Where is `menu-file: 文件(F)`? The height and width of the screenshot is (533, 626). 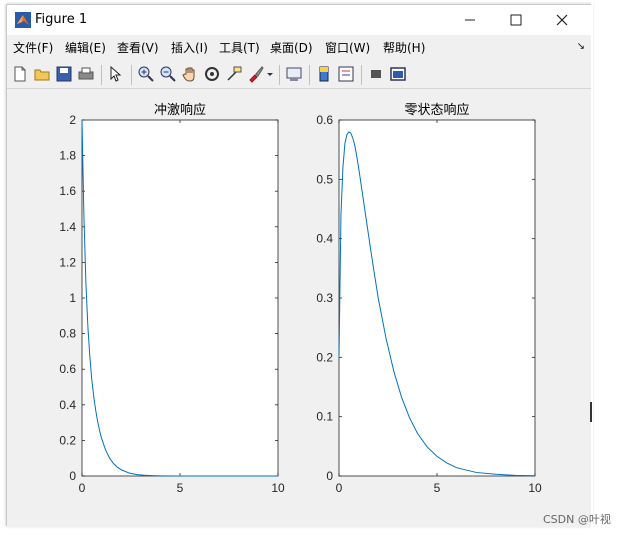 menu-file: 文件(F) is located at coordinates (33, 47).